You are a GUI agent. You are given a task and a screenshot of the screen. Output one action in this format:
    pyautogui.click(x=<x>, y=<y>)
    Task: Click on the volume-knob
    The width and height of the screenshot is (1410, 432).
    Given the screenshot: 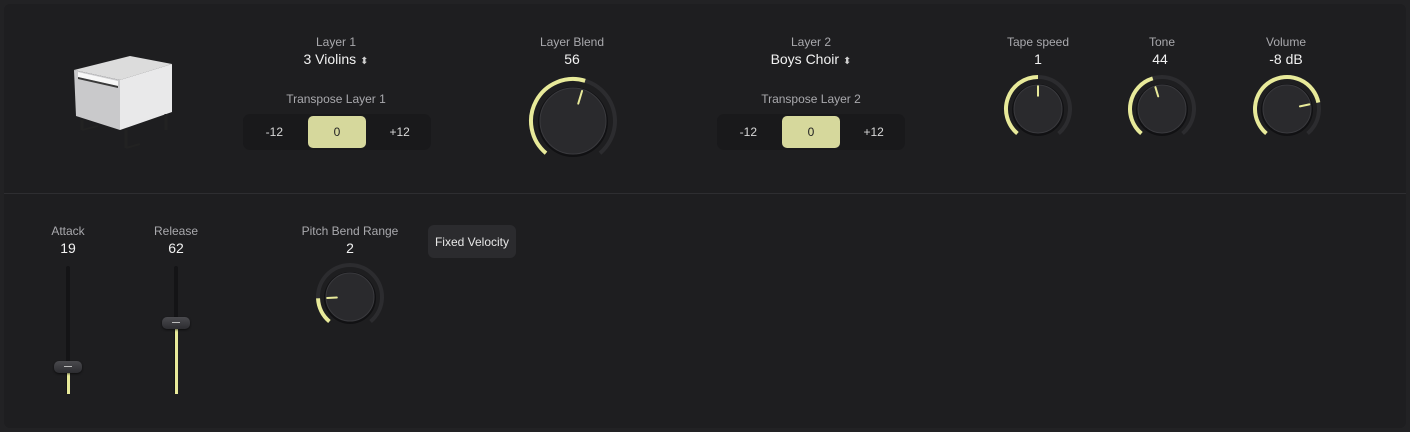 What is the action you would take?
    pyautogui.click(x=1287, y=109)
    